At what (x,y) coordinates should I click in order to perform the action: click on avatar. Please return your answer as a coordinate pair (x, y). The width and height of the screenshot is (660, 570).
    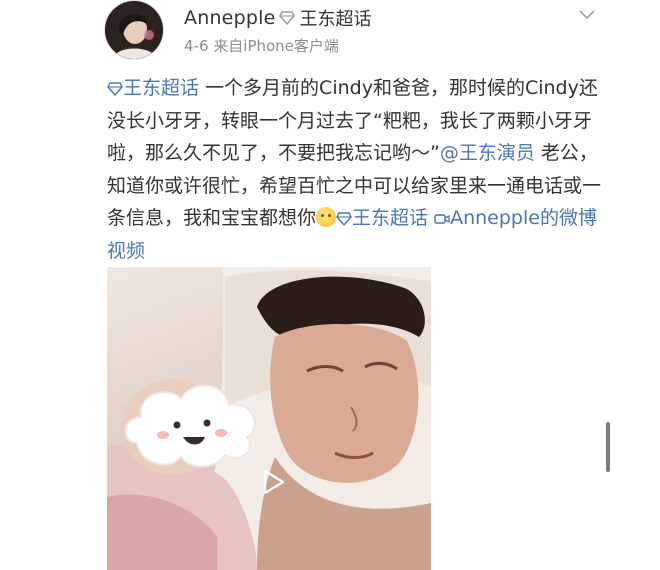
    Looking at the image, I should click on (134, 30).